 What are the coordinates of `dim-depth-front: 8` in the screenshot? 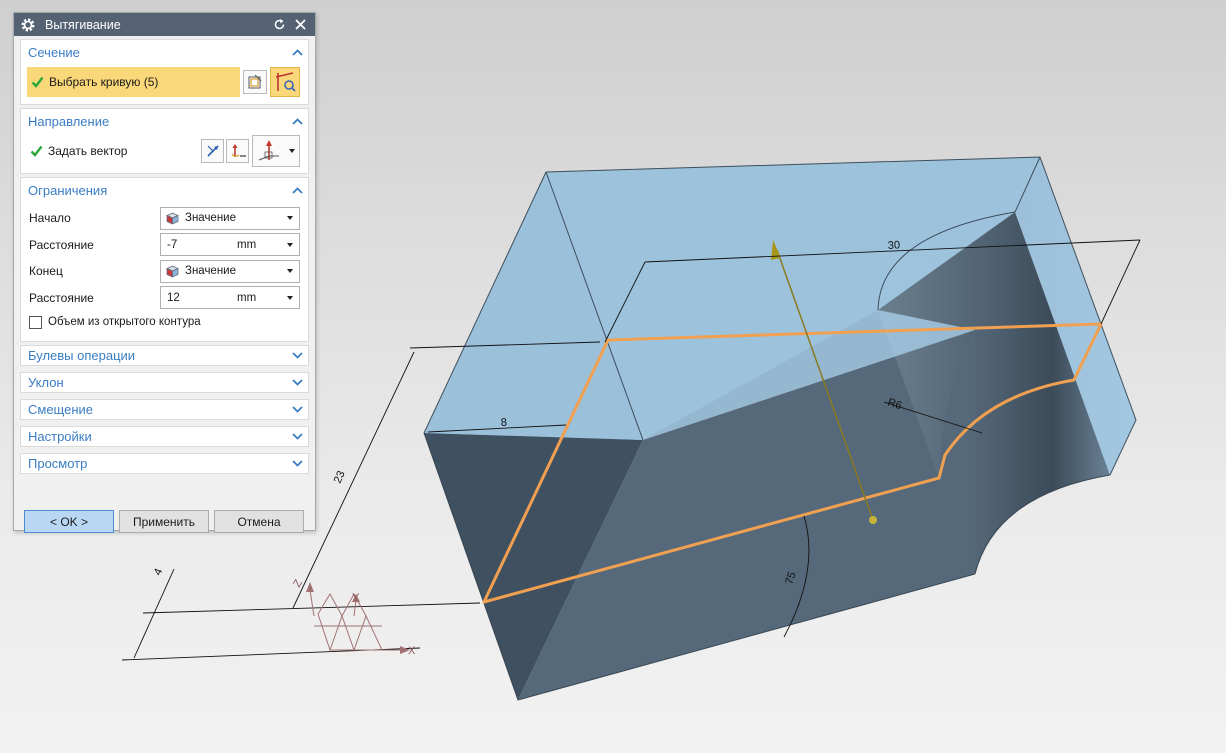 It's located at (504, 423).